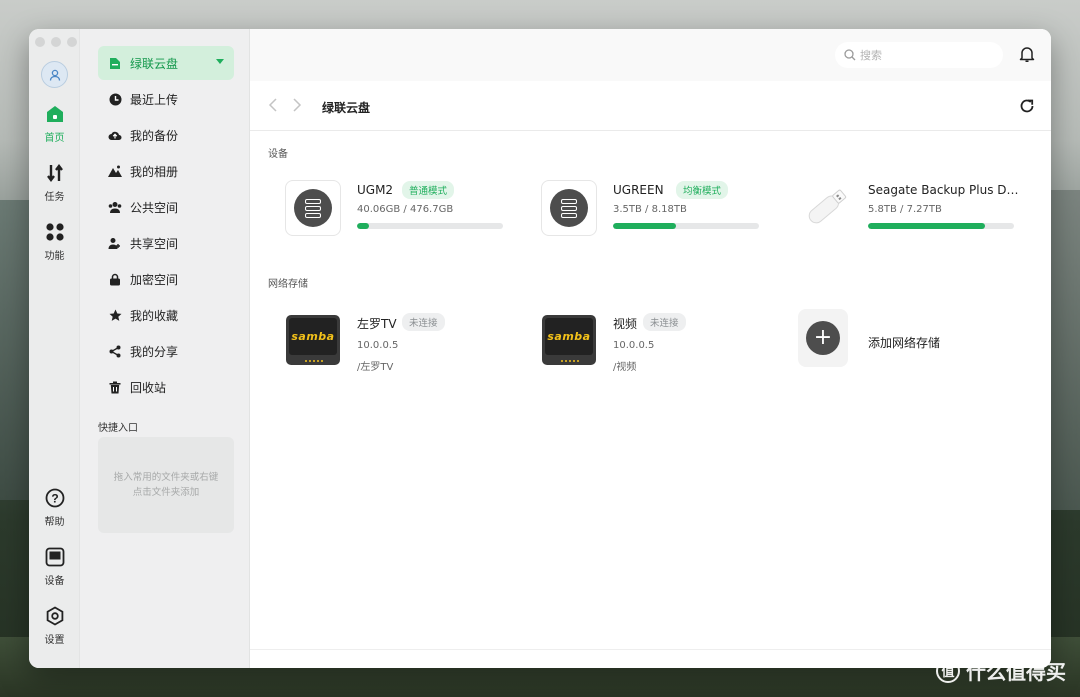 Image resolution: width=1080 pixels, height=697 pixels. What do you see at coordinates (871, 55) in the screenshot?
I see `search-placeholder: 搜索` at bounding box center [871, 55].